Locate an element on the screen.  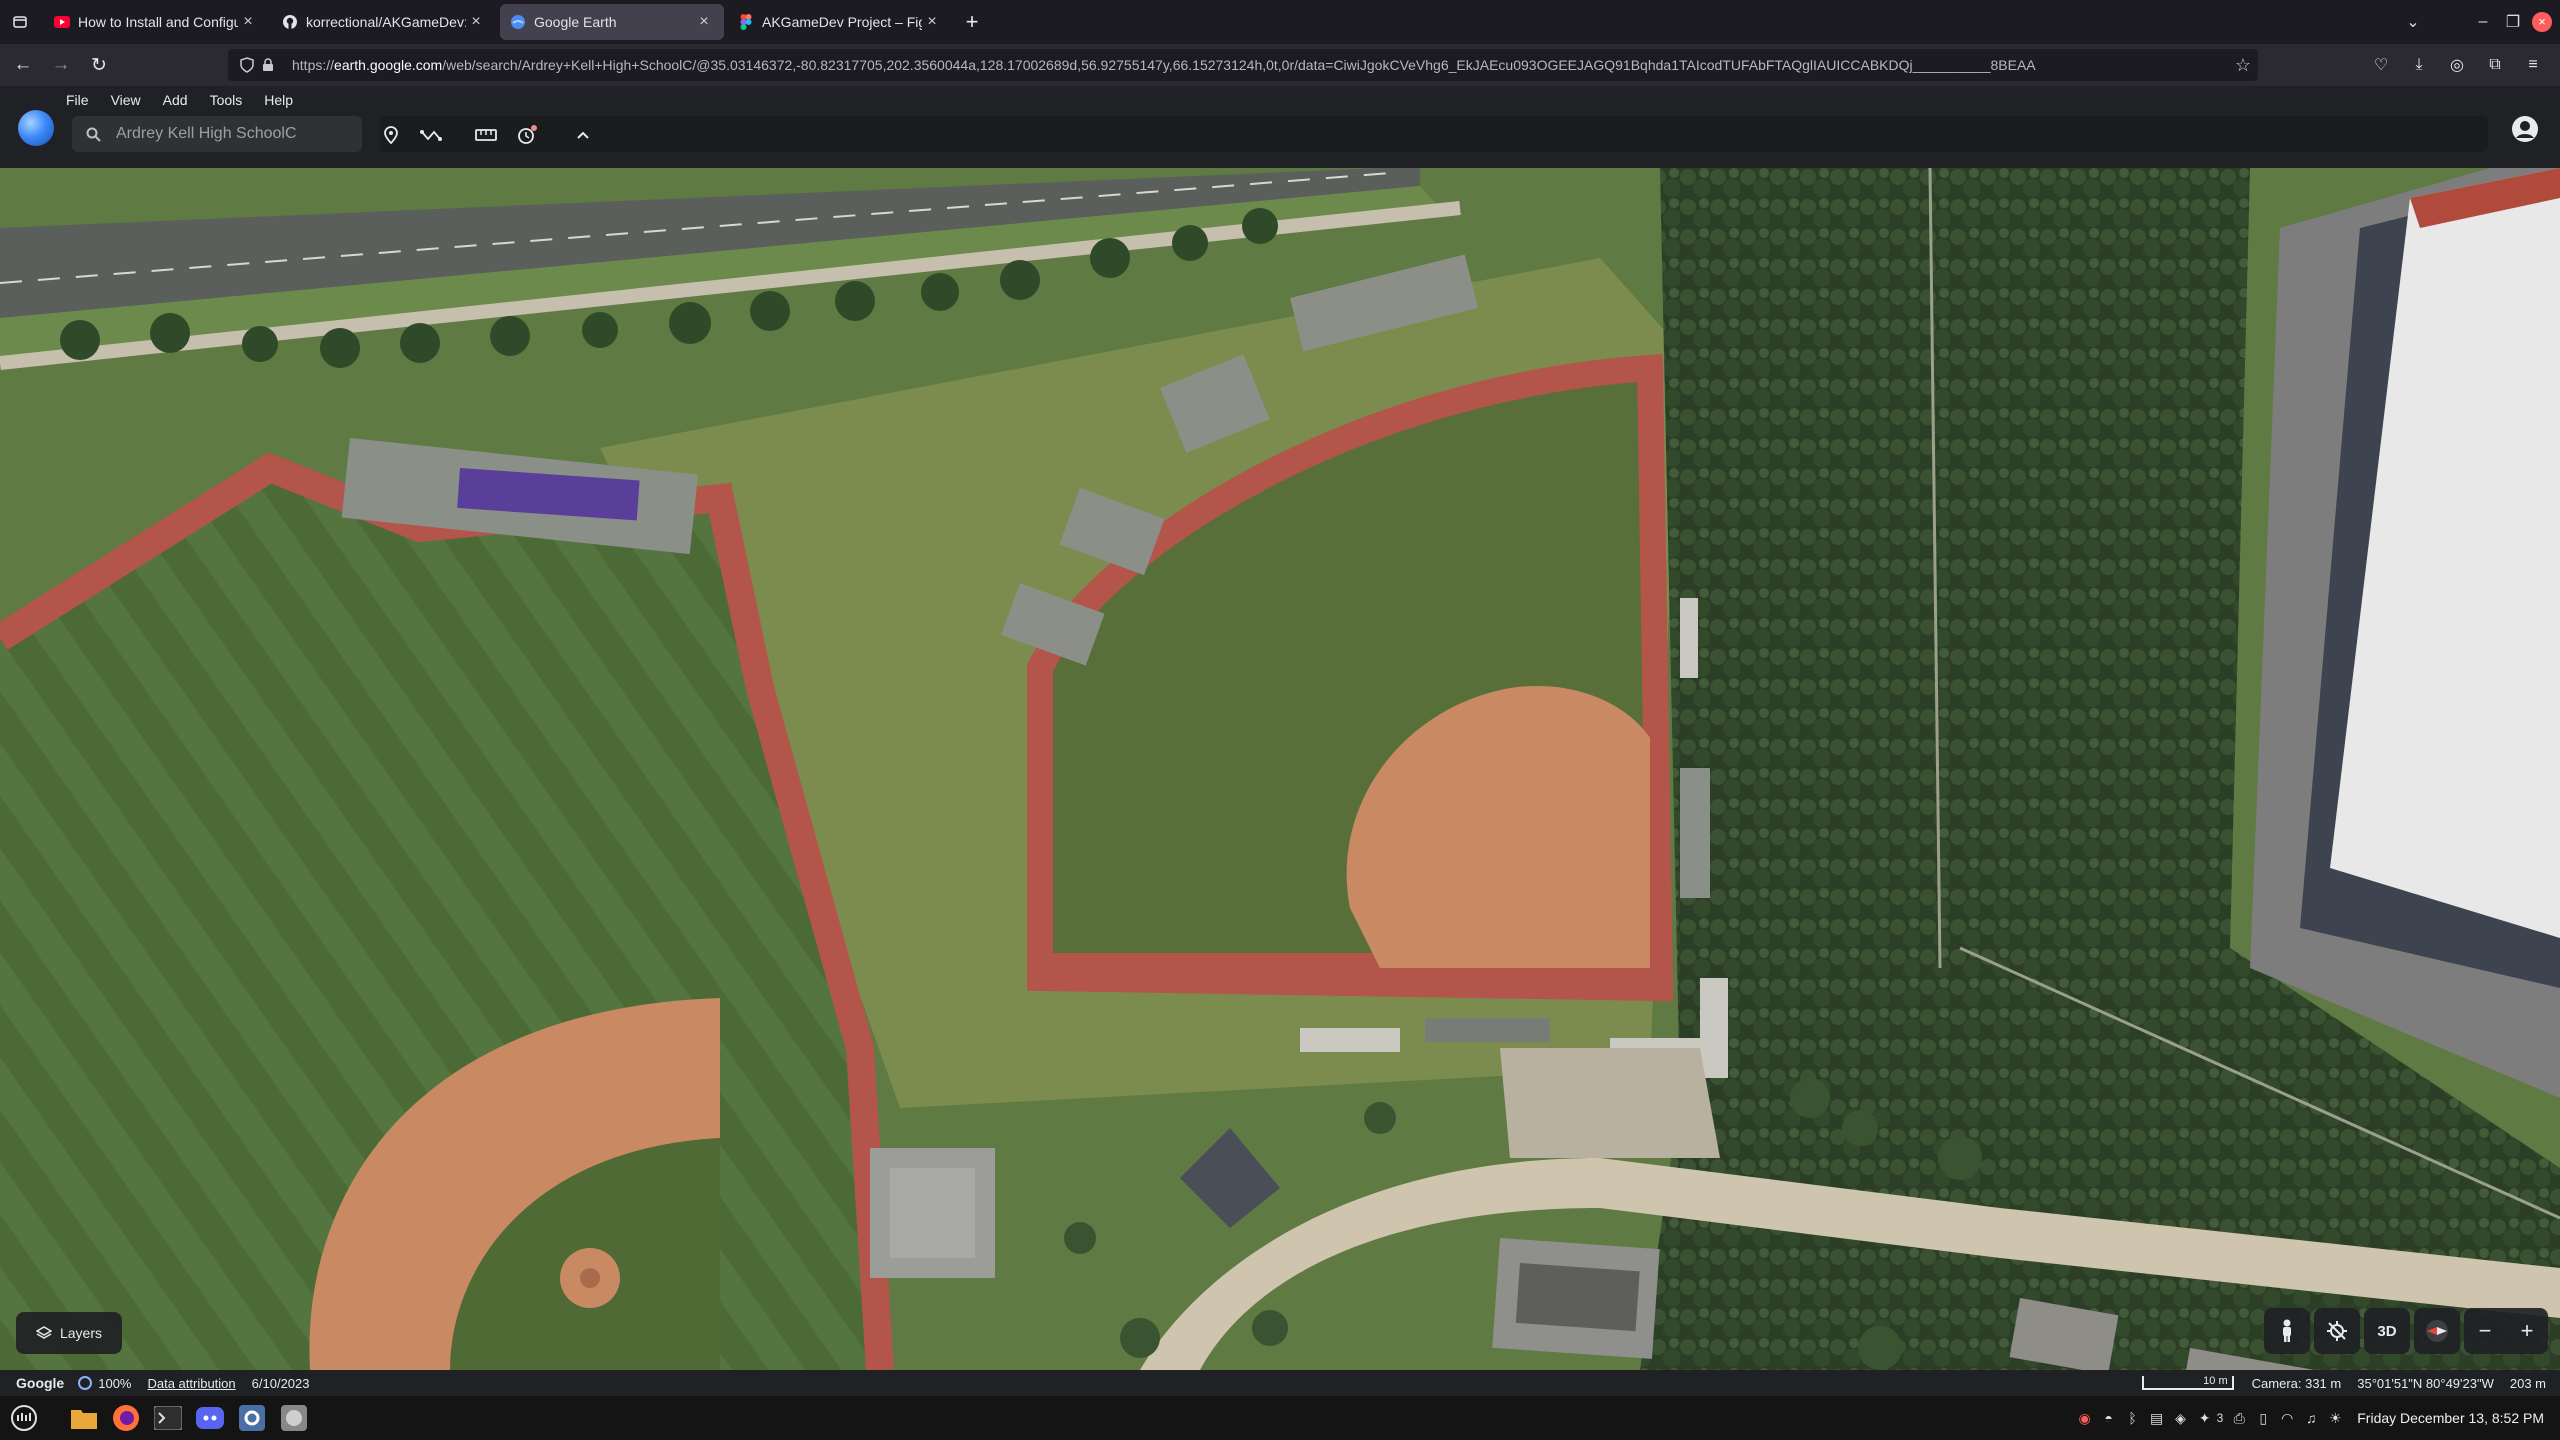
forward-icon: → is located at coordinates (61, 65).